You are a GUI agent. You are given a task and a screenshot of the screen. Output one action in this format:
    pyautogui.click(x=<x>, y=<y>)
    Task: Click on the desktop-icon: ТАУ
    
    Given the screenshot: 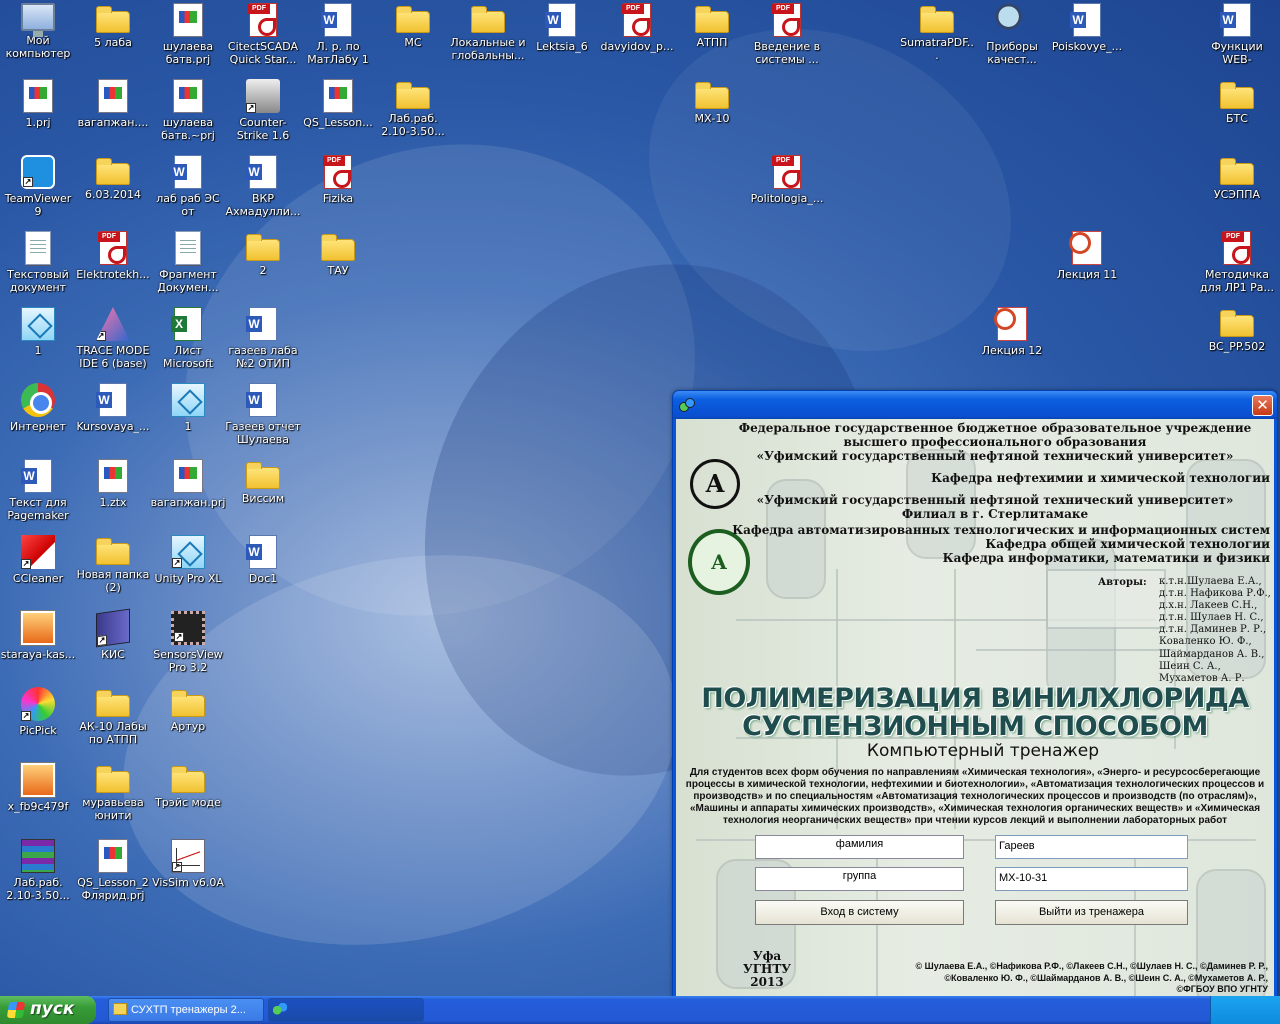 What is the action you would take?
    pyautogui.click(x=338, y=254)
    